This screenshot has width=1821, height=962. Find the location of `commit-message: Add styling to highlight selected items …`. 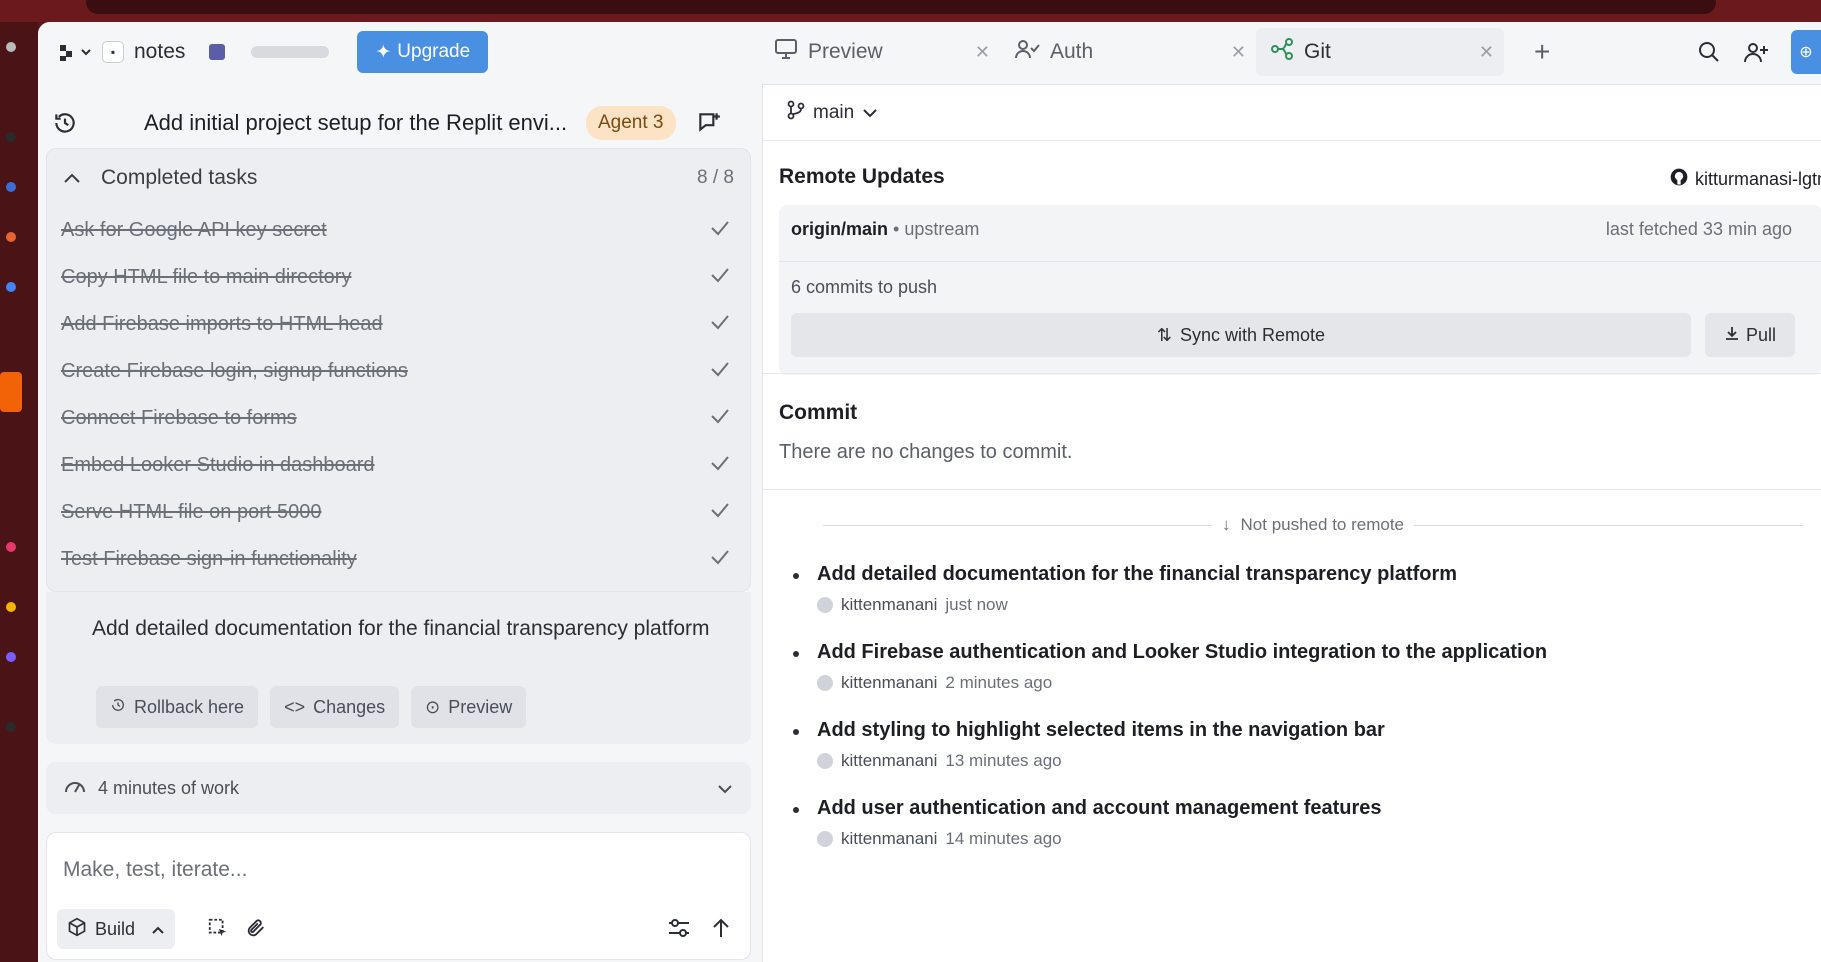

commit-message: Add styling to highlight selected items … is located at coordinates (1101, 730).